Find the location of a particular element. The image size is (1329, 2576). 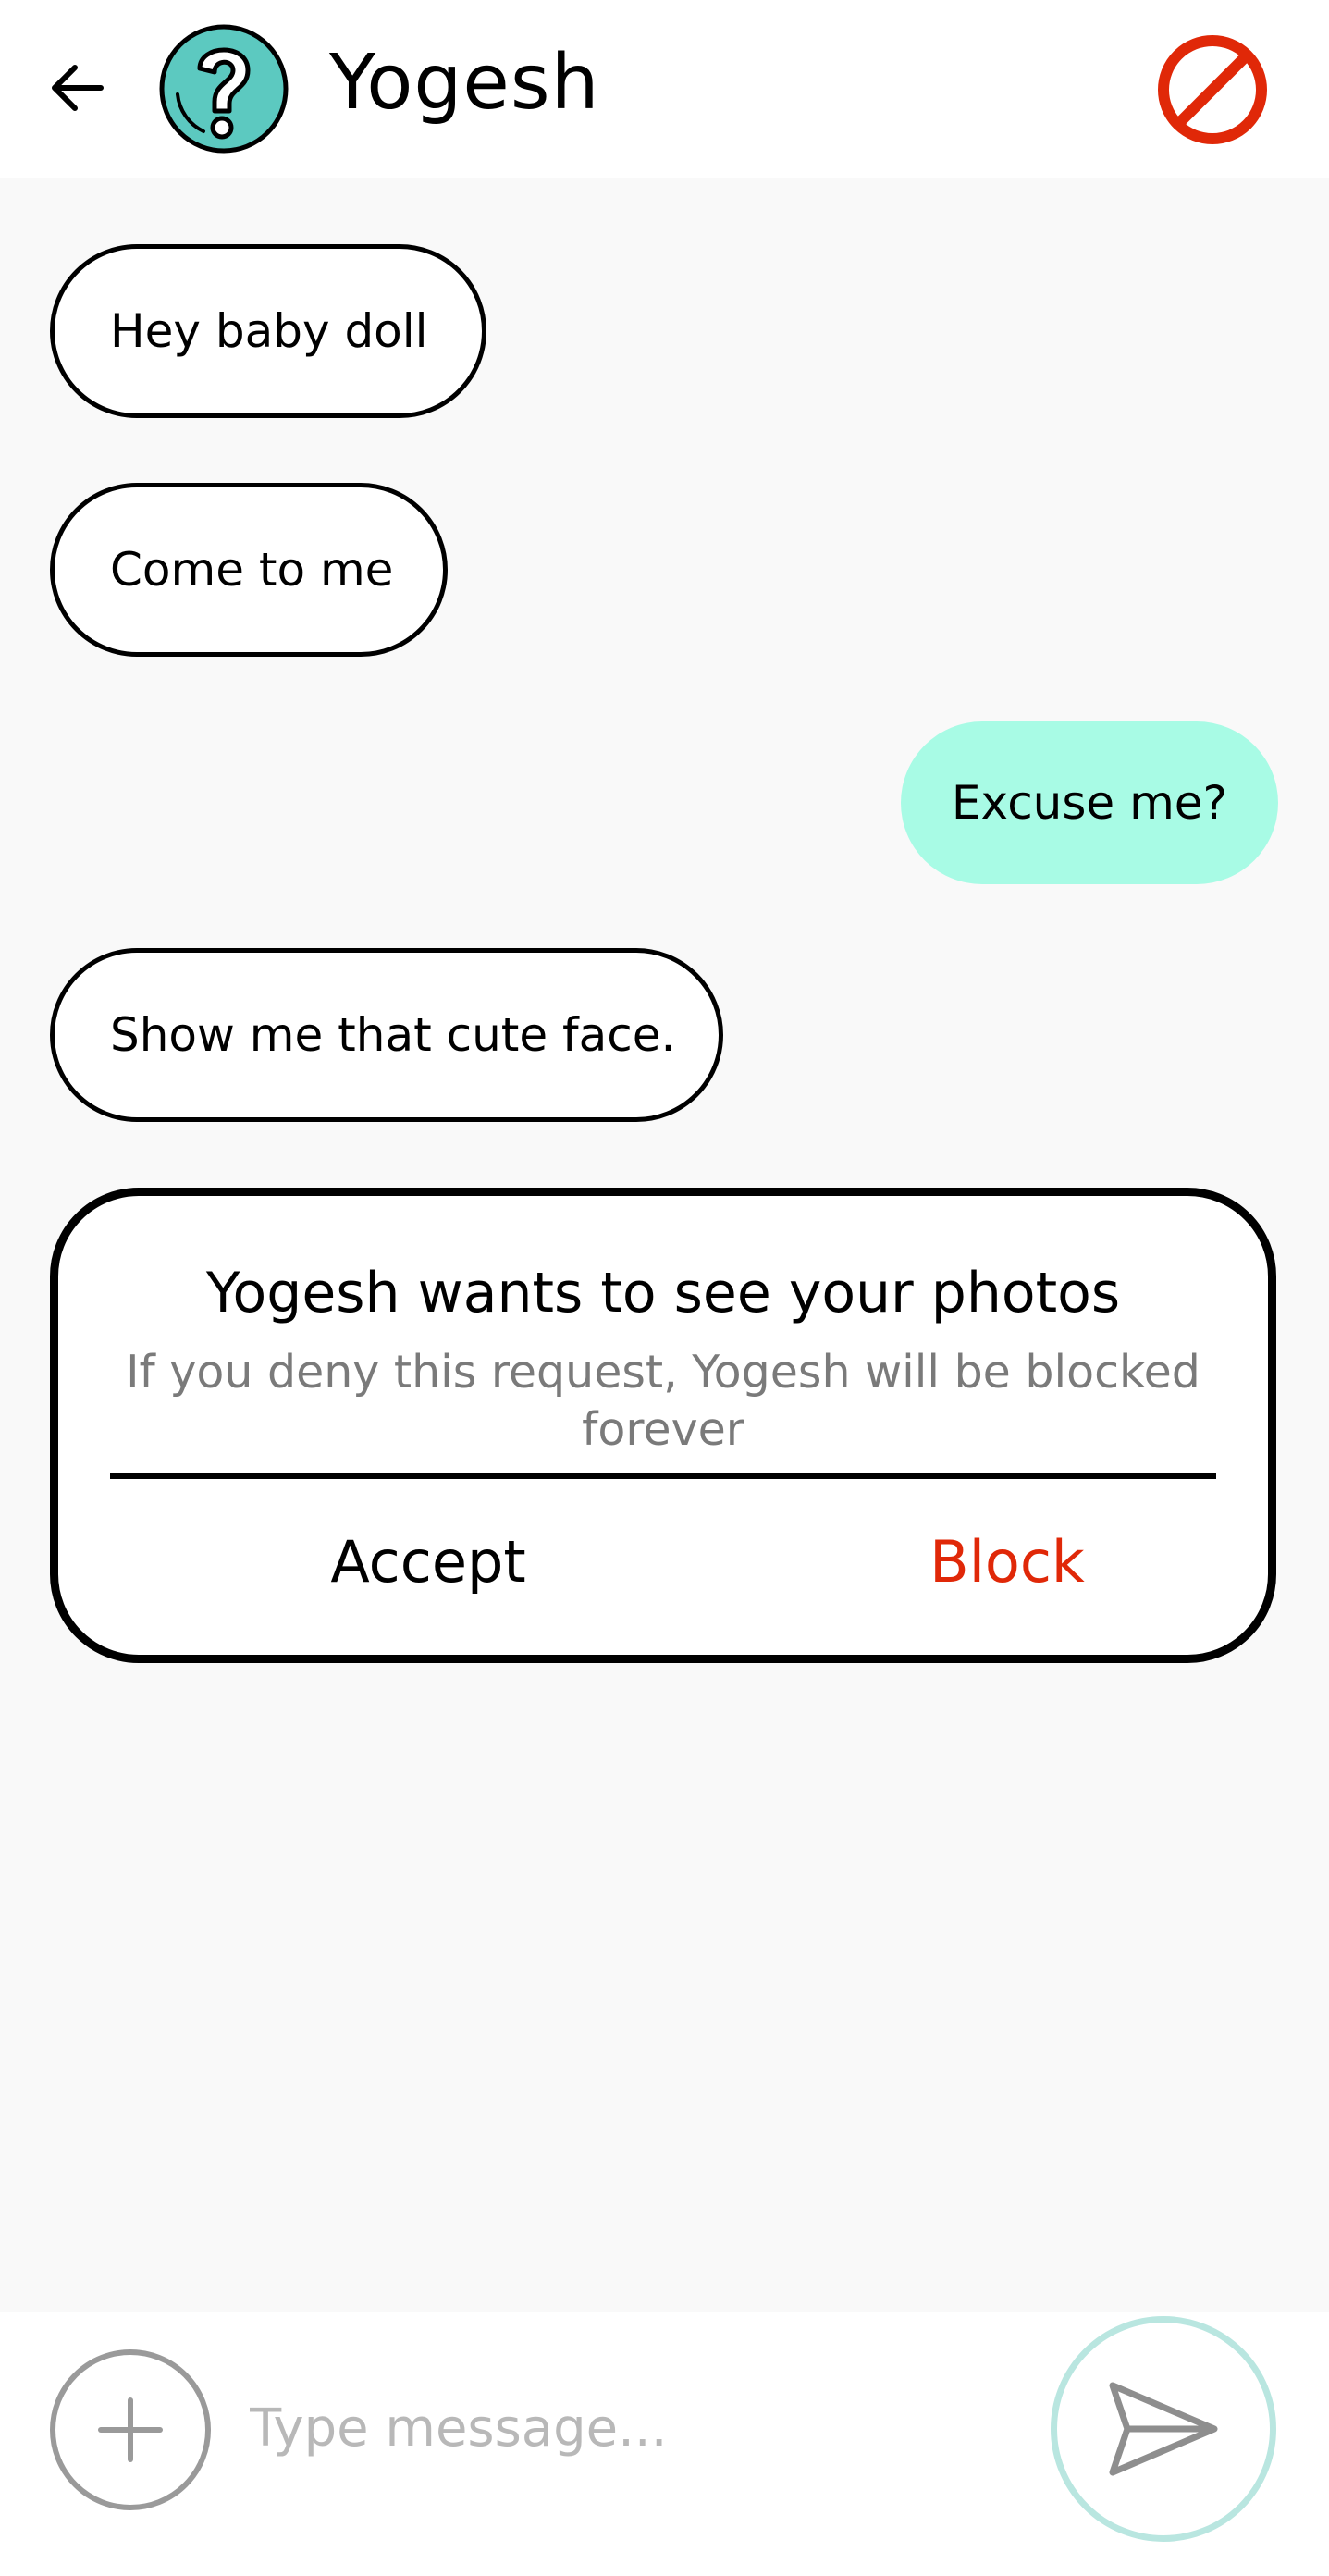

chat-header: Yogesh is located at coordinates (664, 89).